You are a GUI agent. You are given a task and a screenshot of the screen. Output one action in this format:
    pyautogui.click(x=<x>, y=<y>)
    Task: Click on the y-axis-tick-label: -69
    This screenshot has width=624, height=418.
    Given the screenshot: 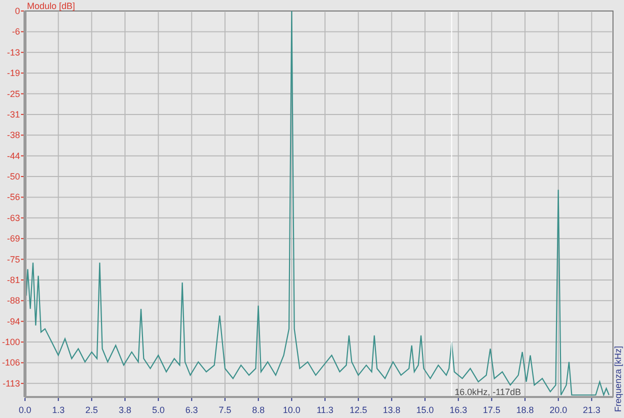 What is the action you would take?
    pyautogui.click(x=13, y=239)
    